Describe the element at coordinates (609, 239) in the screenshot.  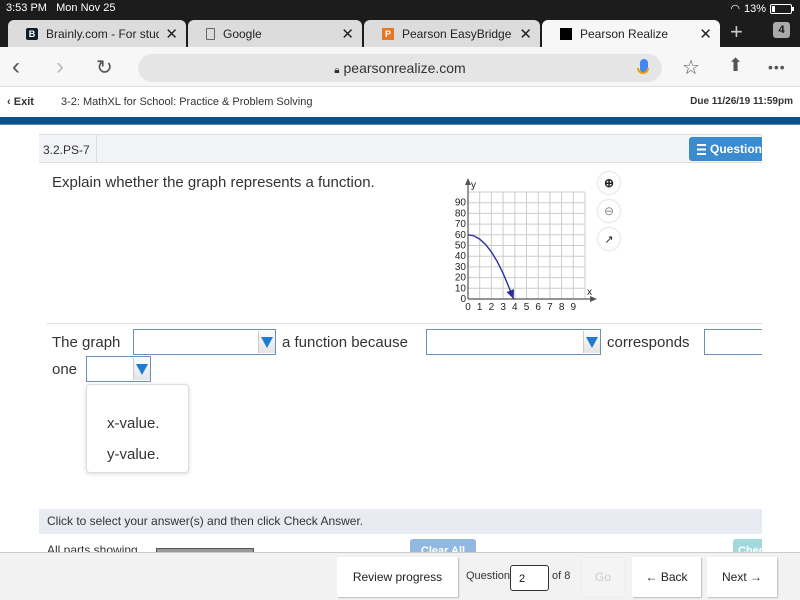
I see `popout-icon: ↗` at that location.